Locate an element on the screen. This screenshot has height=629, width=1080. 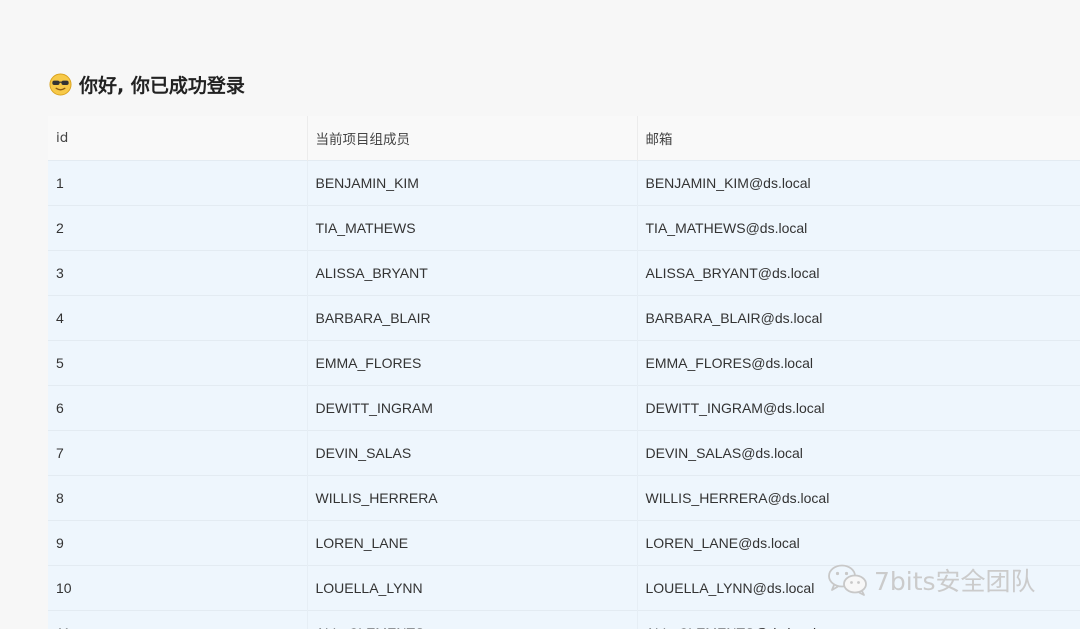
cell-email: DEWITT_INGRAM@ds.local is located at coordinates (858, 408).